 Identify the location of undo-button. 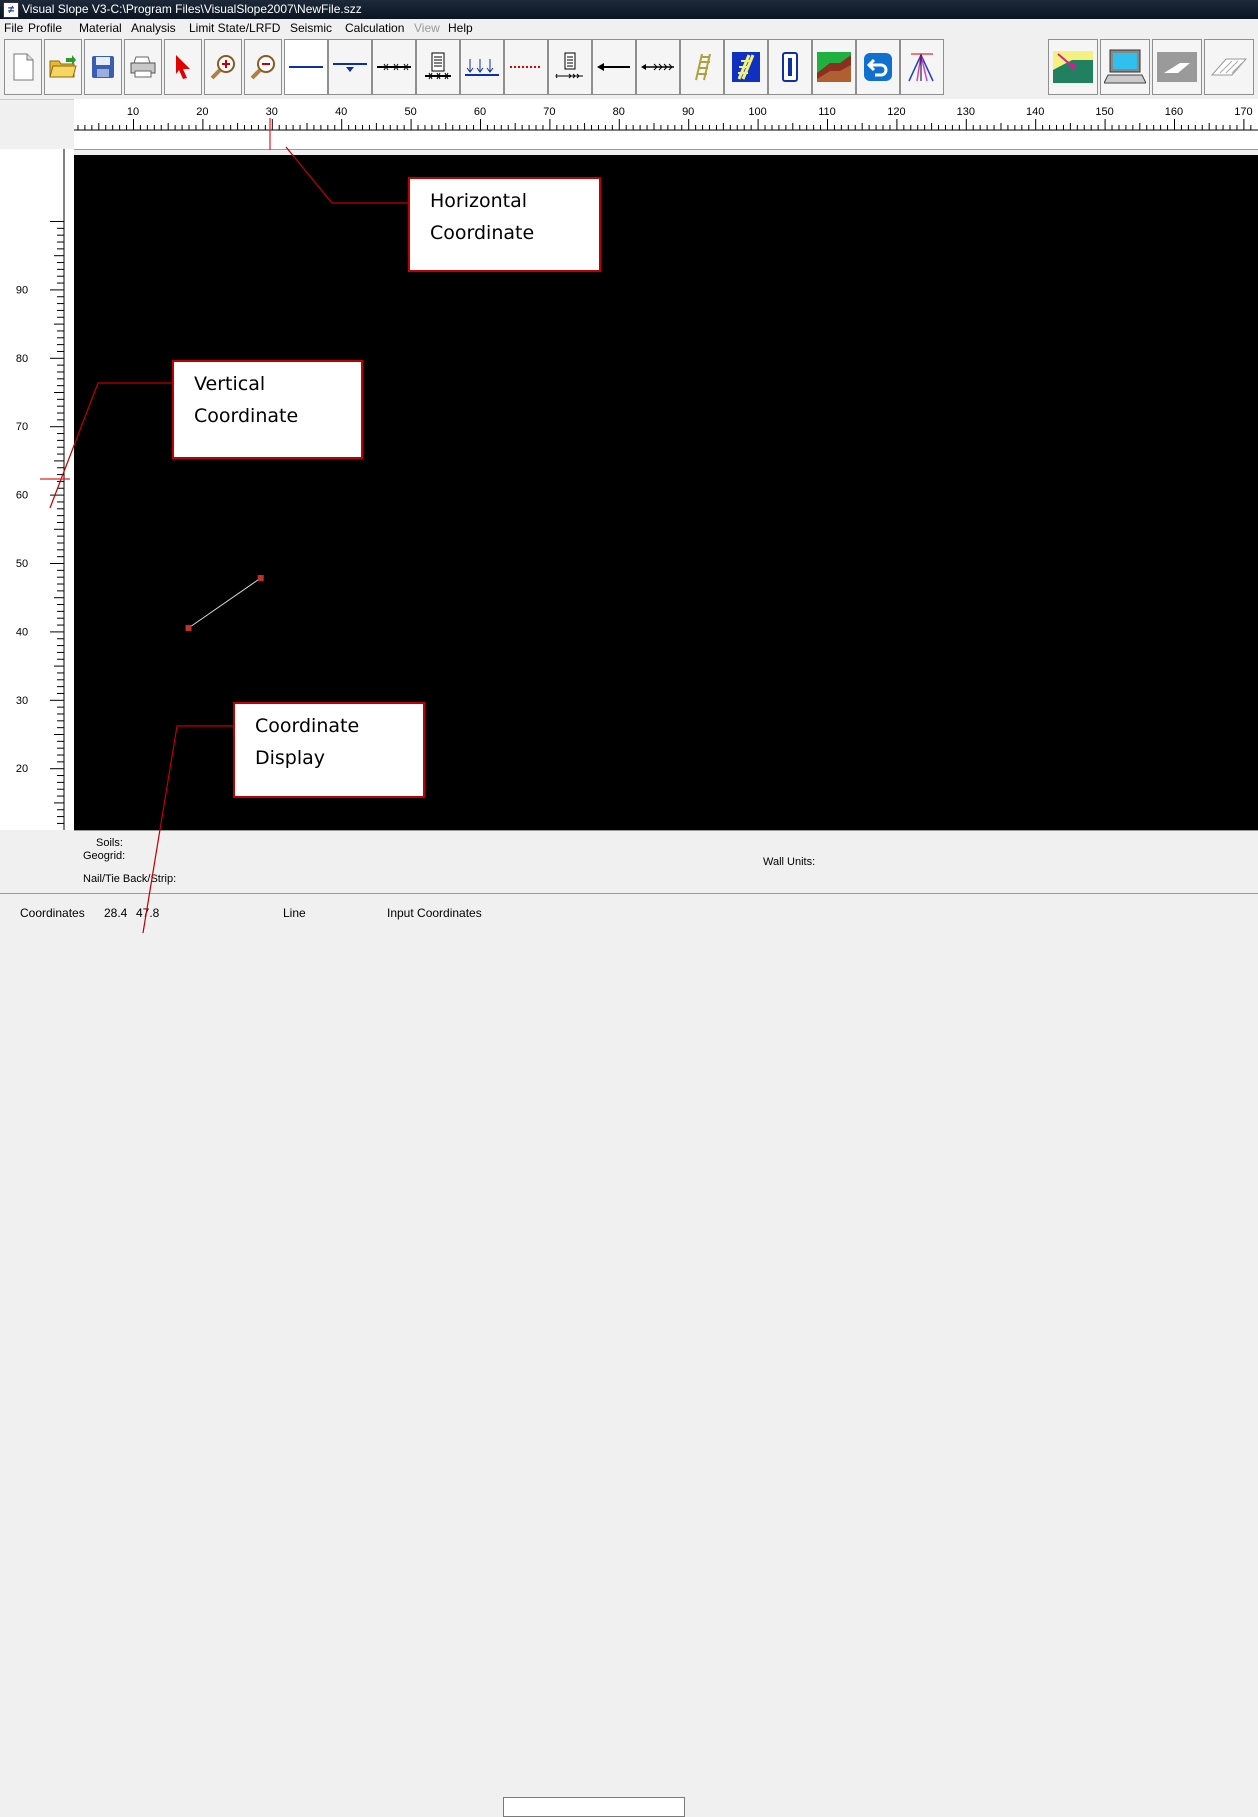
(878, 67).